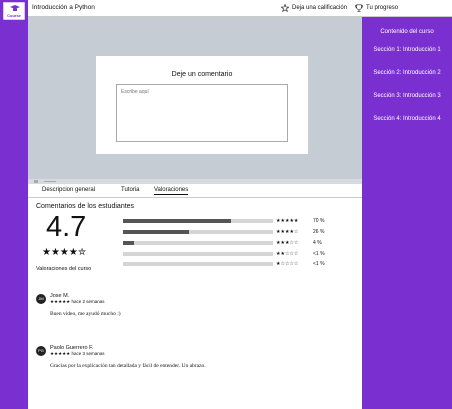 The image size is (452, 409). I want to click on rate-course-label: Deja una calificación, so click(320, 8).